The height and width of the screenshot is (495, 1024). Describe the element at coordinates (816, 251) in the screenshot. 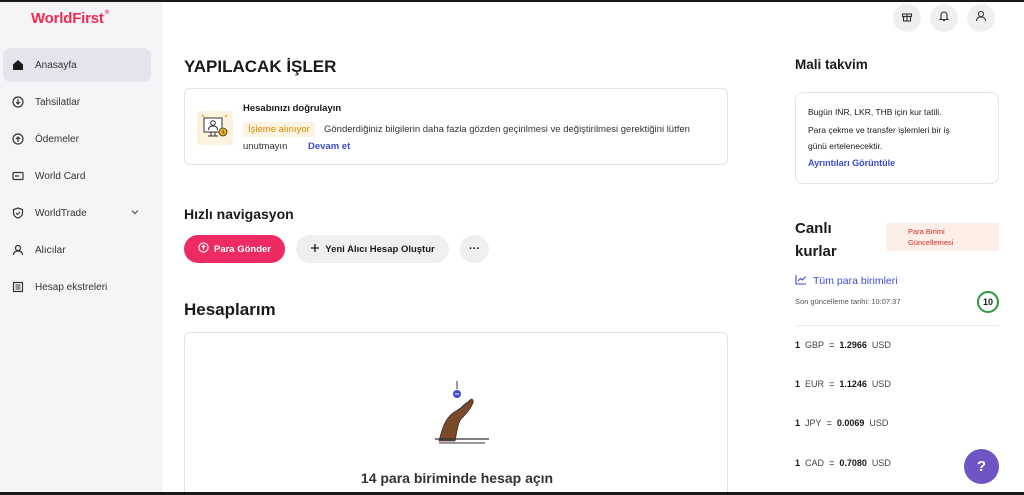

I see `live-rates-heading-line-2: kurlar` at that location.